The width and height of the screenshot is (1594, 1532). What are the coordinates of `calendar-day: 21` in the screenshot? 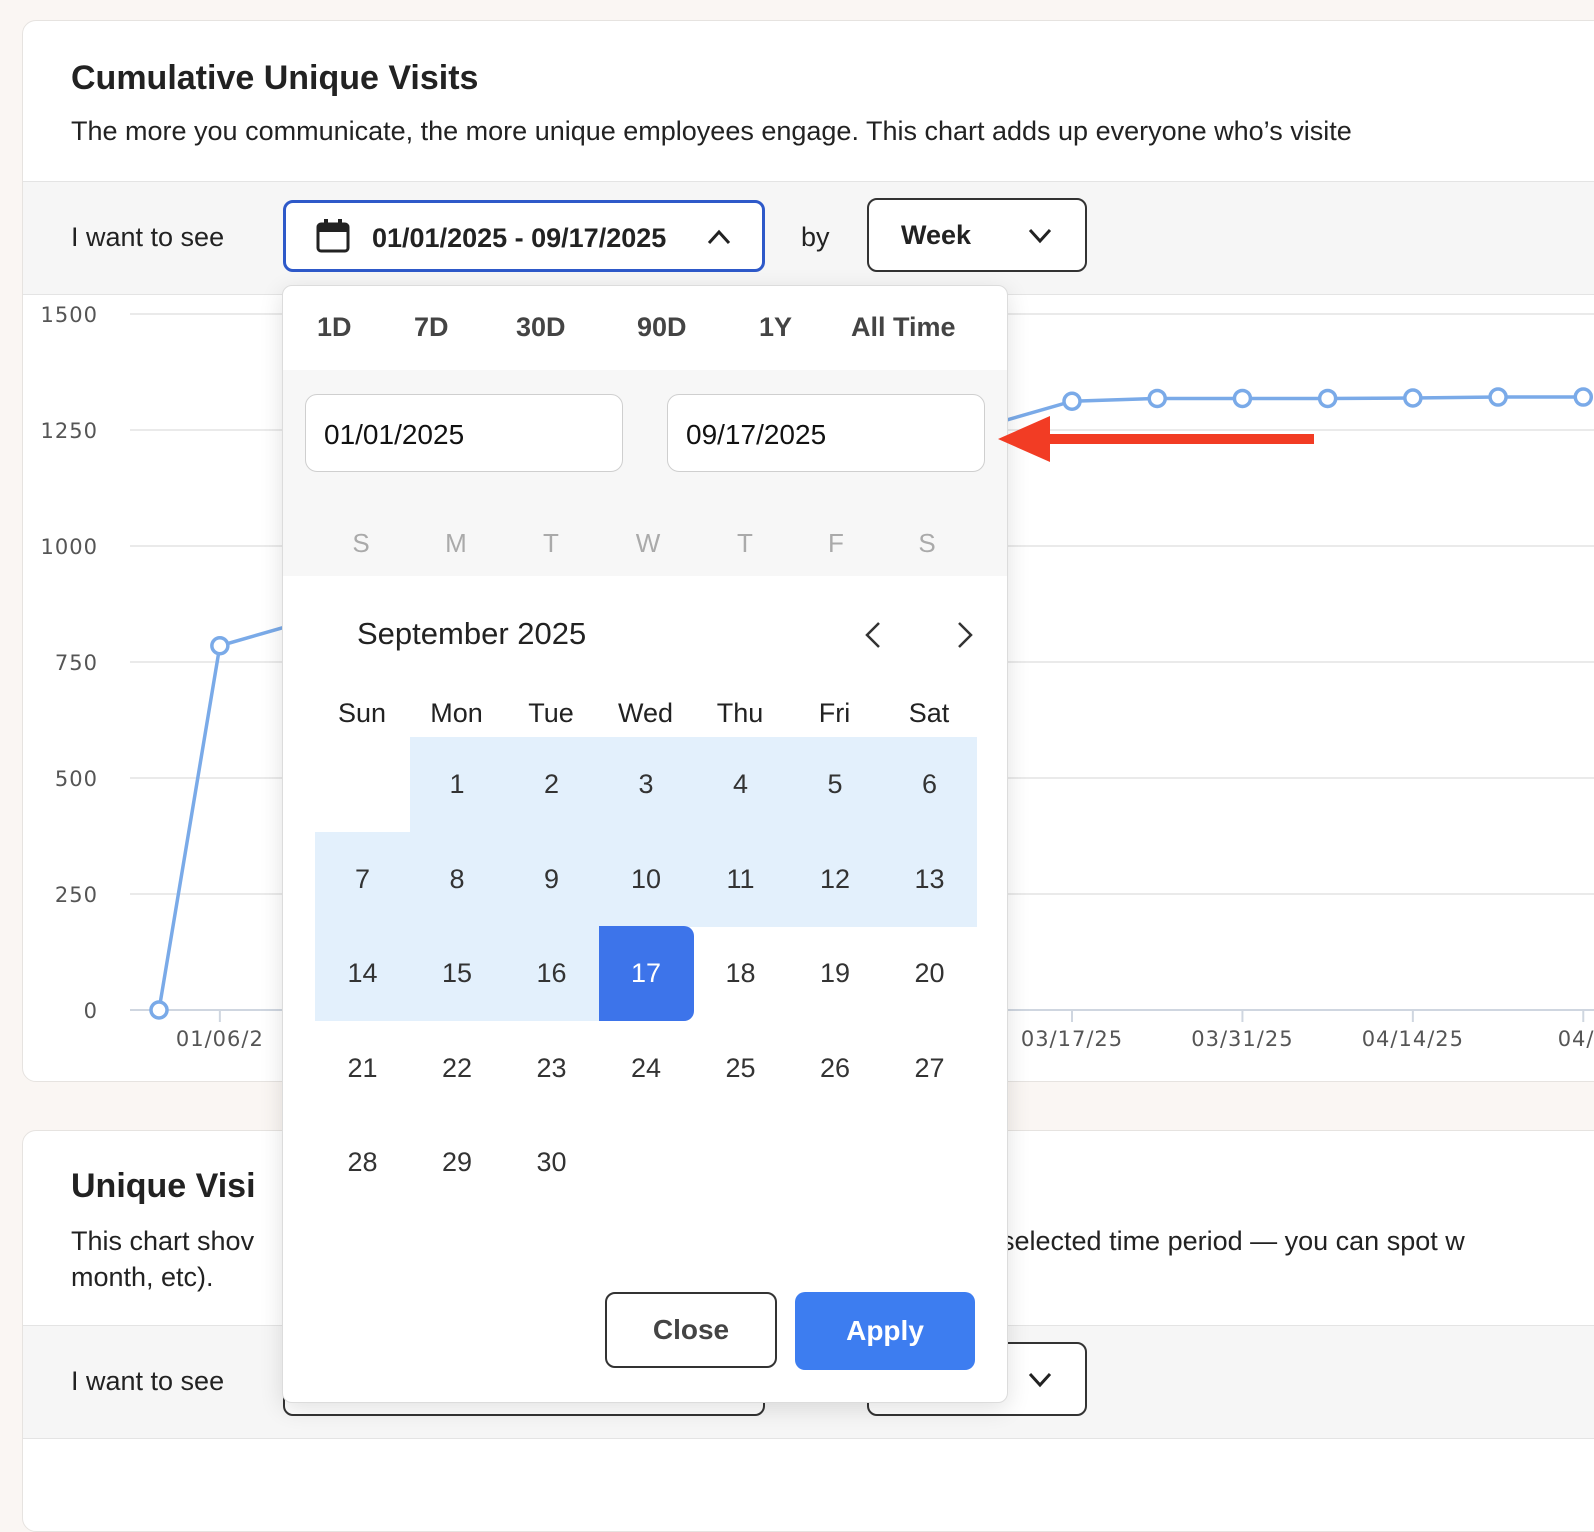 It's located at (362, 1068).